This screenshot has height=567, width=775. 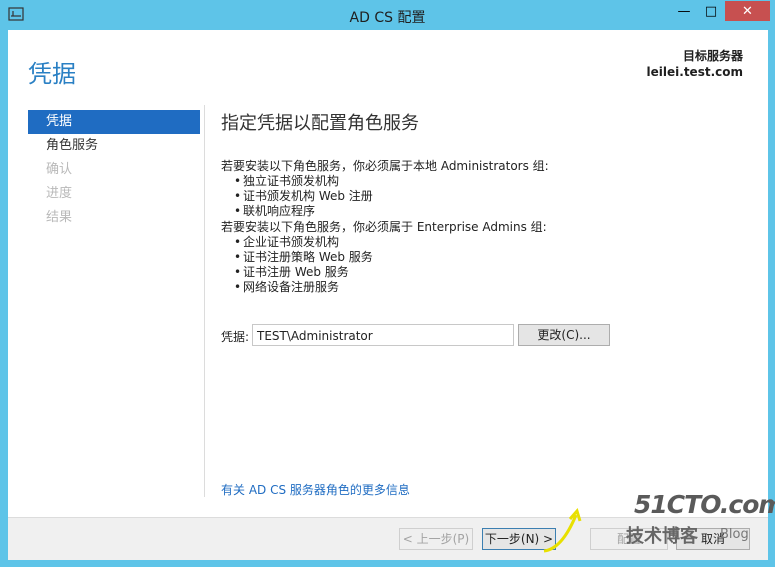 I want to click on list-item-label: 企业证书颁发机构, so click(x=291, y=242).